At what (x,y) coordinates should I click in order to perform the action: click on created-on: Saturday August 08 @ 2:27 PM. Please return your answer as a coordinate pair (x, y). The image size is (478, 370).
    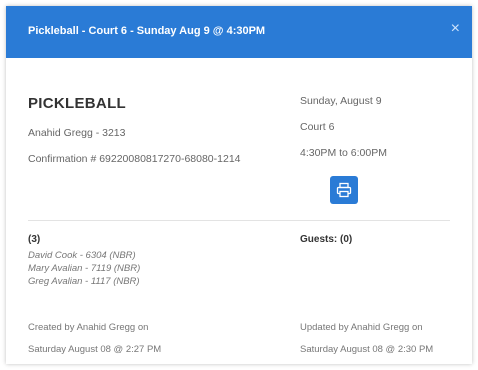
    Looking at the image, I should click on (95, 349).